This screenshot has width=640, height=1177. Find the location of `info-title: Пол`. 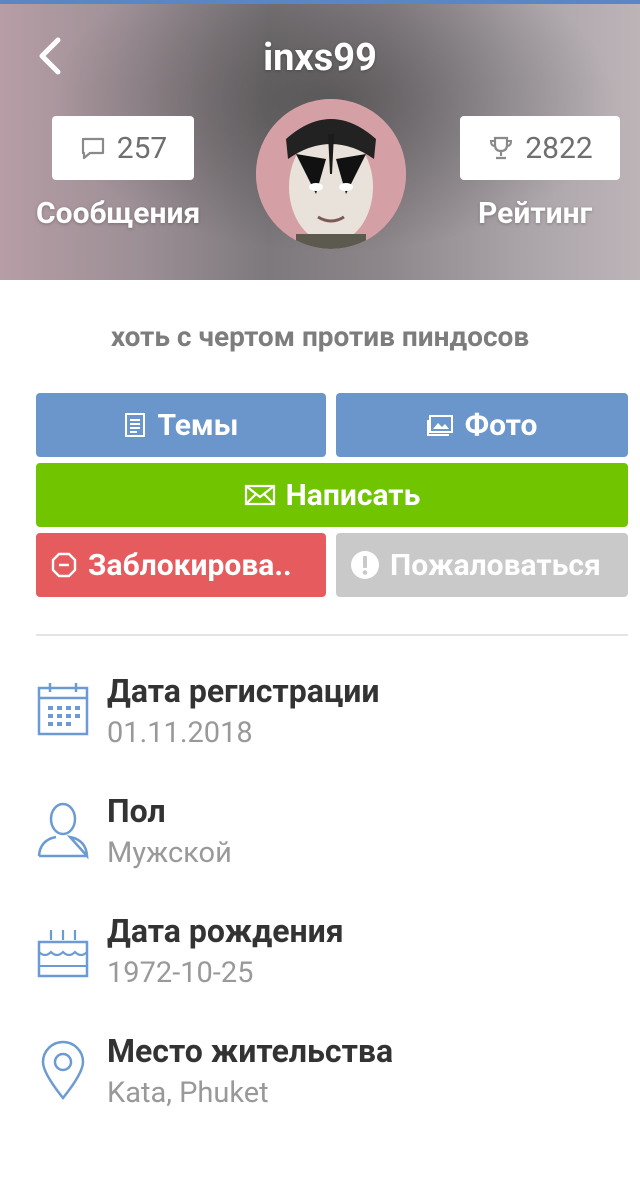

info-title: Пол is located at coordinates (136, 811).